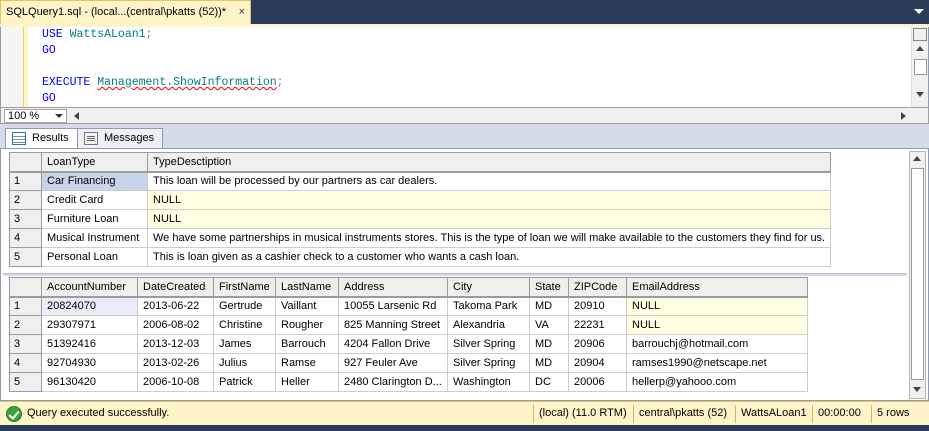 Image resolution: width=929 pixels, height=431 pixels. What do you see at coordinates (89, 382) in the screenshot?
I see `table-cell: 96130420` at bounding box center [89, 382].